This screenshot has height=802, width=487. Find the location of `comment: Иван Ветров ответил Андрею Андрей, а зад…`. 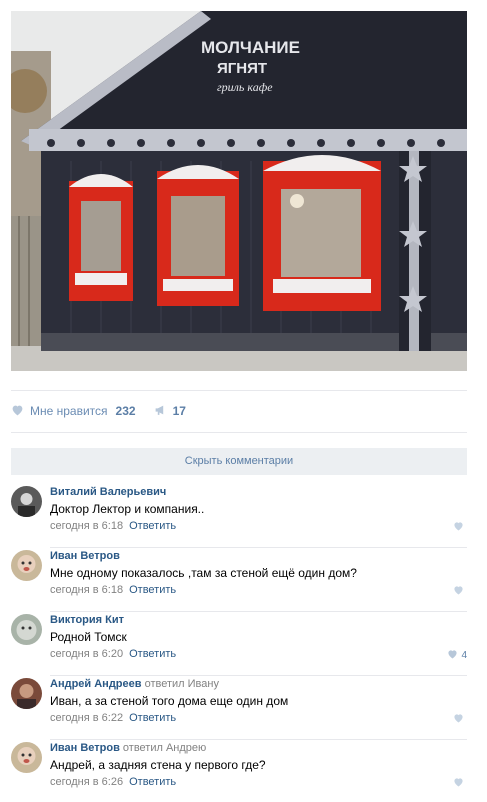

comment: Иван Ветров ответил Андрею Андрей, а зад… is located at coordinates (239, 772).